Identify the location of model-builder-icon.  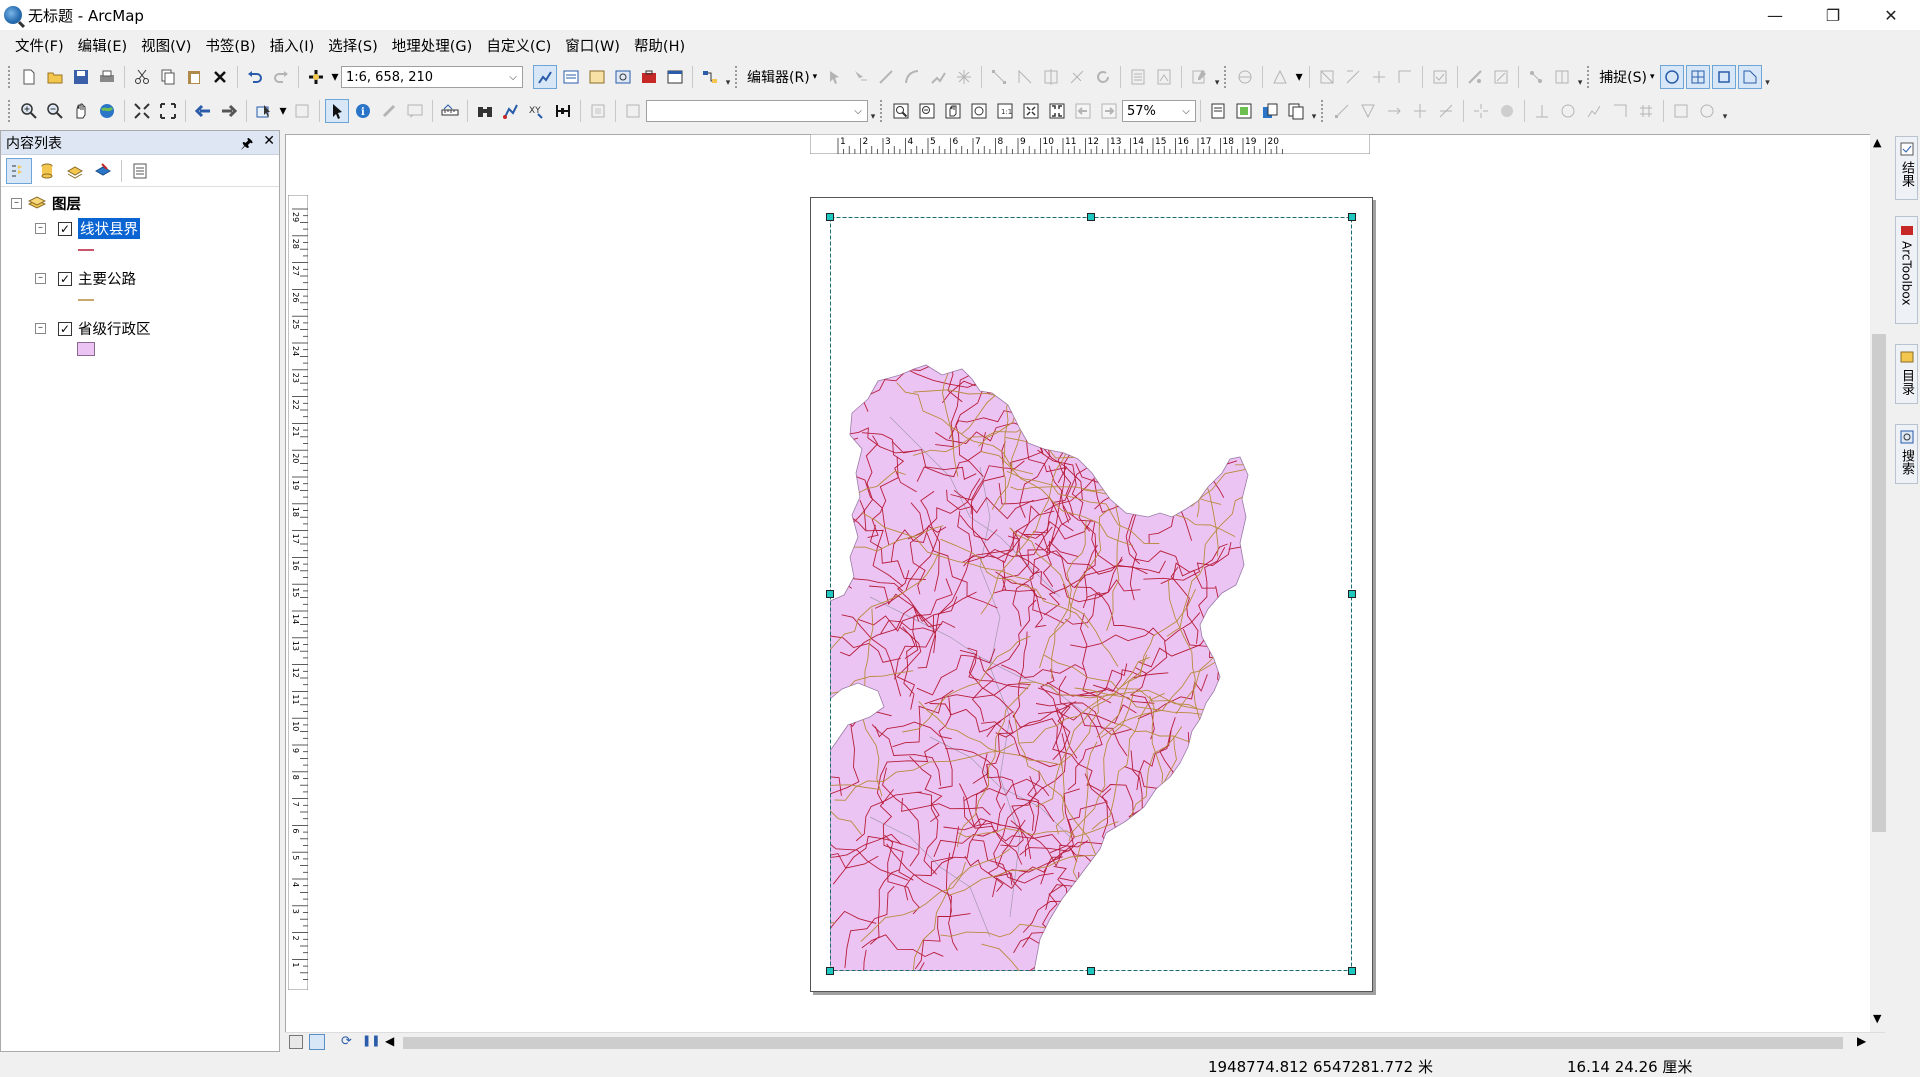
(710, 77).